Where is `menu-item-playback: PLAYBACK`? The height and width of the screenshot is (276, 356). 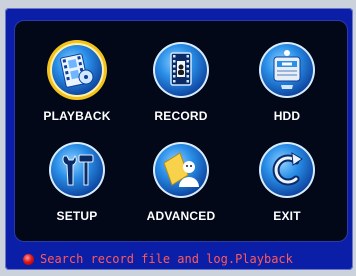 menu-item-playback: PLAYBACK is located at coordinates (77, 89).